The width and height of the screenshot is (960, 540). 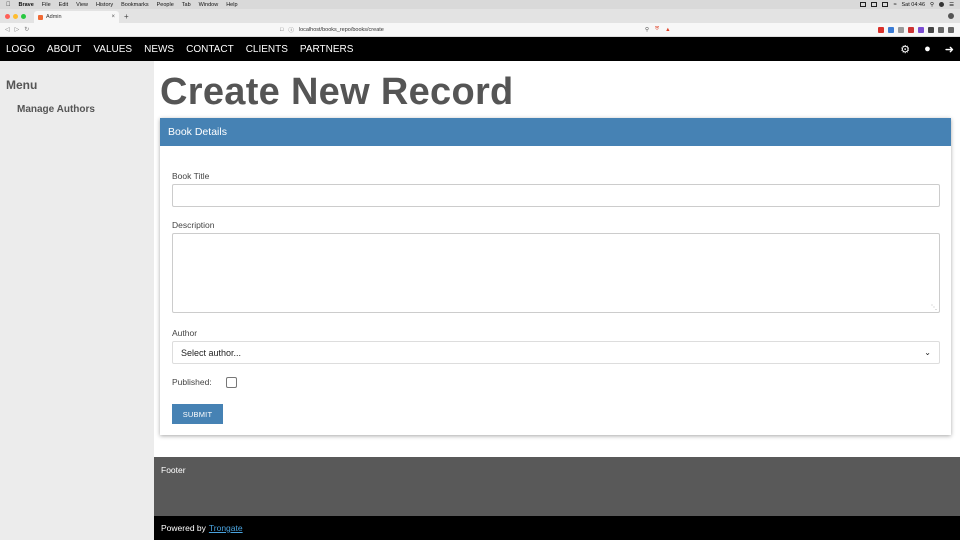 What do you see at coordinates (113, 17) in the screenshot?
I see `close-tab-icon: ×` at bounding box center [113, 17].